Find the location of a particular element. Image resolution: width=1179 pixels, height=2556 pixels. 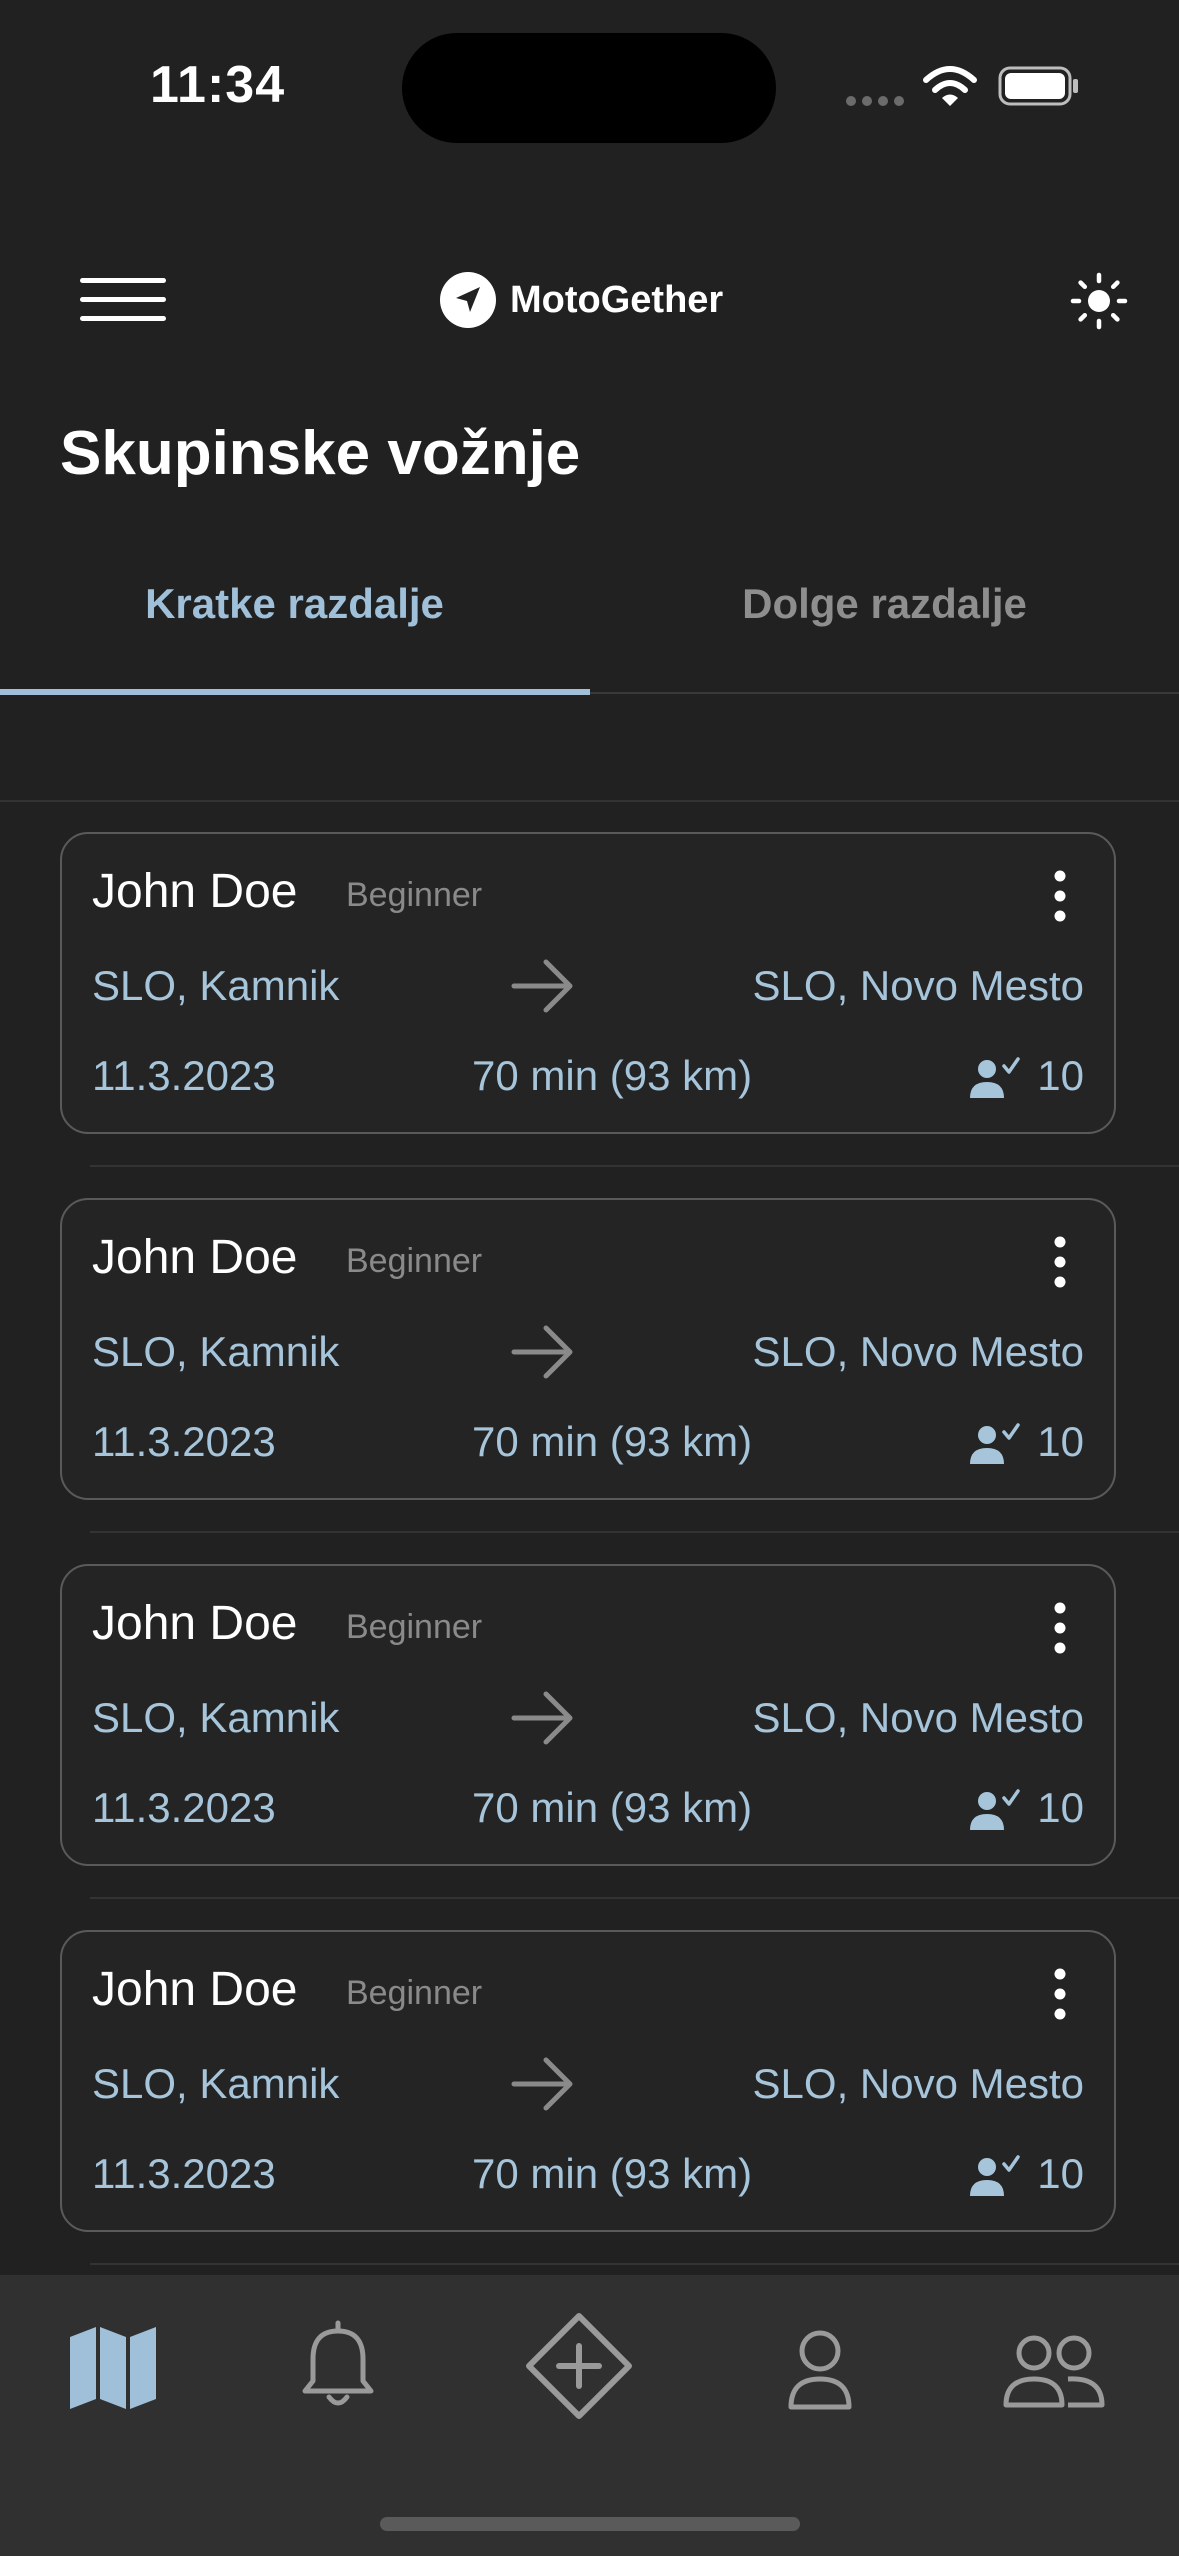

tab-long-distances: Dolge razdalje is located at coordinates (884, 604).